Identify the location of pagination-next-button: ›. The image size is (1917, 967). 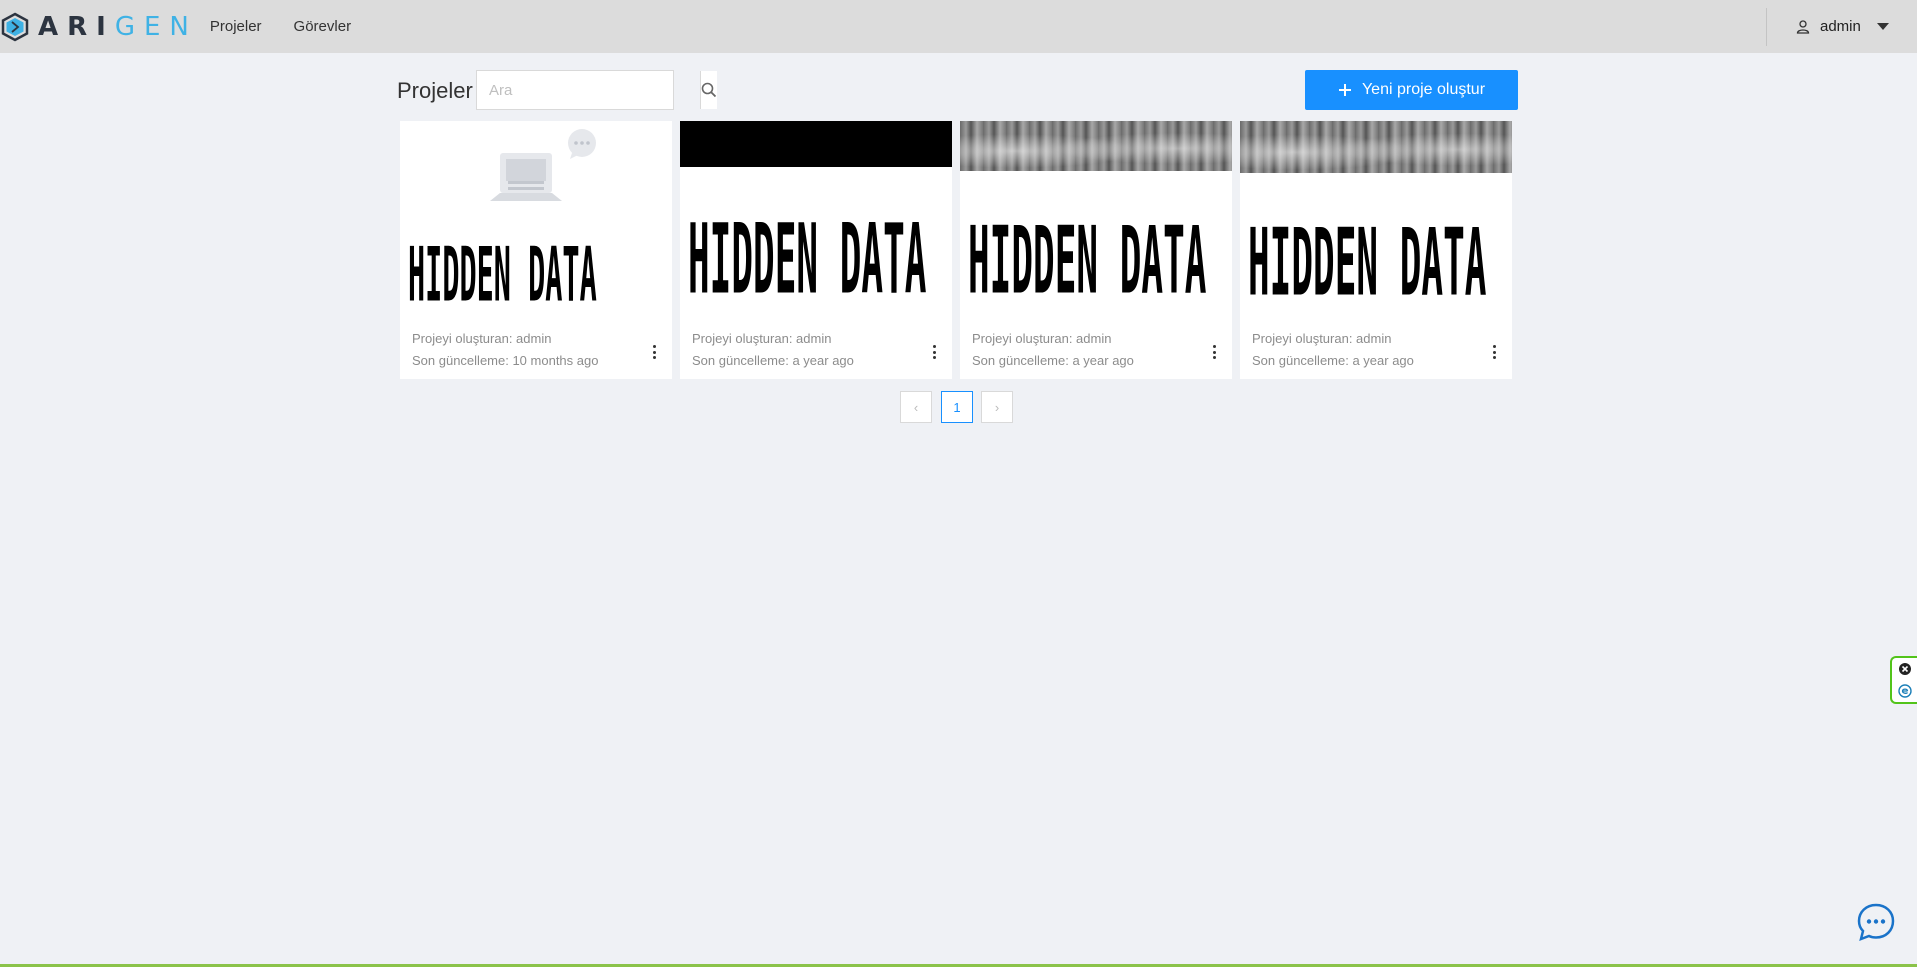
(997, 407).